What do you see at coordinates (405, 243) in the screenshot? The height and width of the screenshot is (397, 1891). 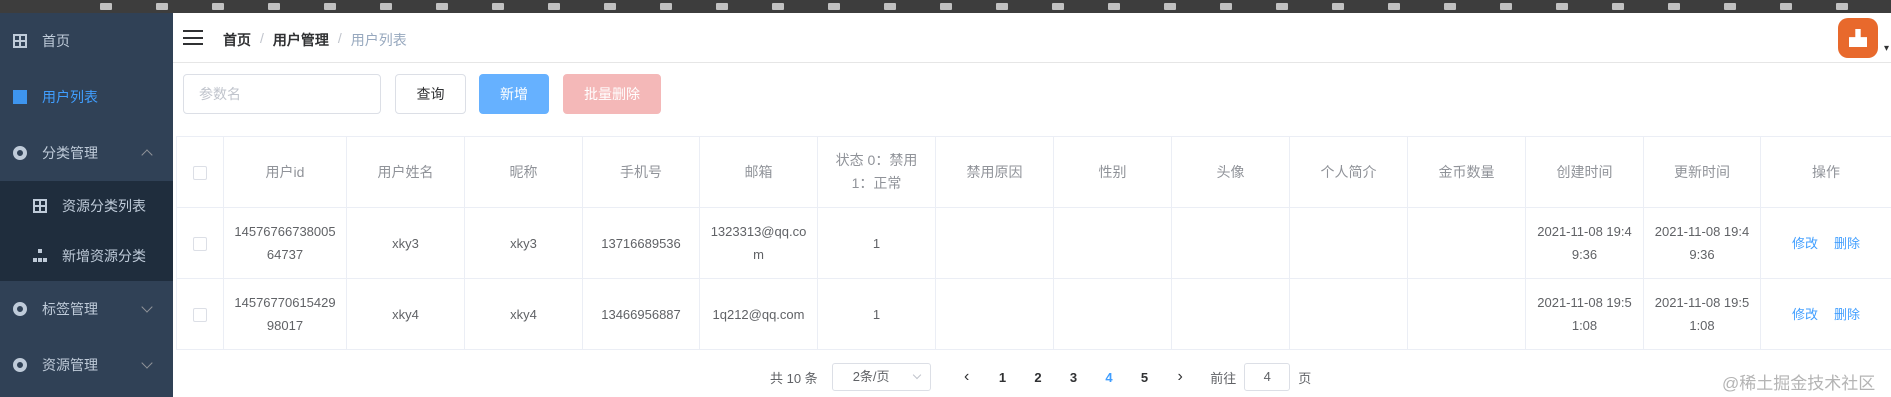 I see `cell-user-name: xky3` at bounding box center [405, 243].